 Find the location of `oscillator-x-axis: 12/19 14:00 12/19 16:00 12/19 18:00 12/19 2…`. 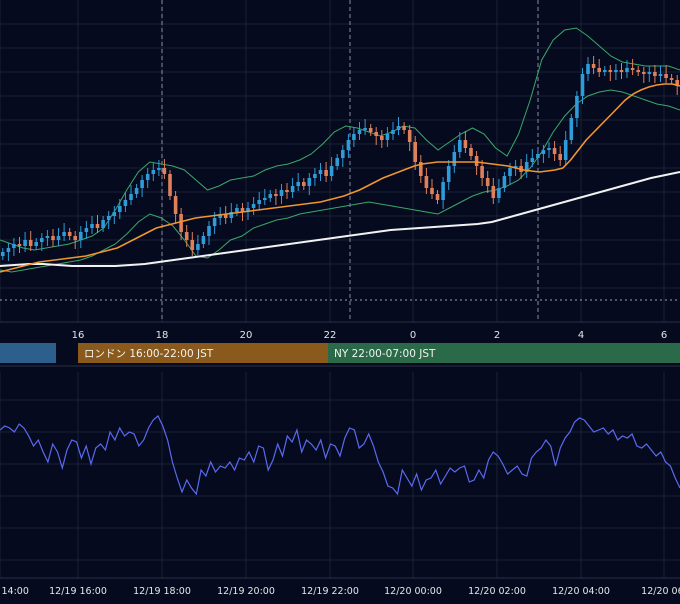

oscillator-x-axis: 12/19 14:00 12/19 16:00 12/19 18:00 12/19 2… is located at coordinates (340, 591).